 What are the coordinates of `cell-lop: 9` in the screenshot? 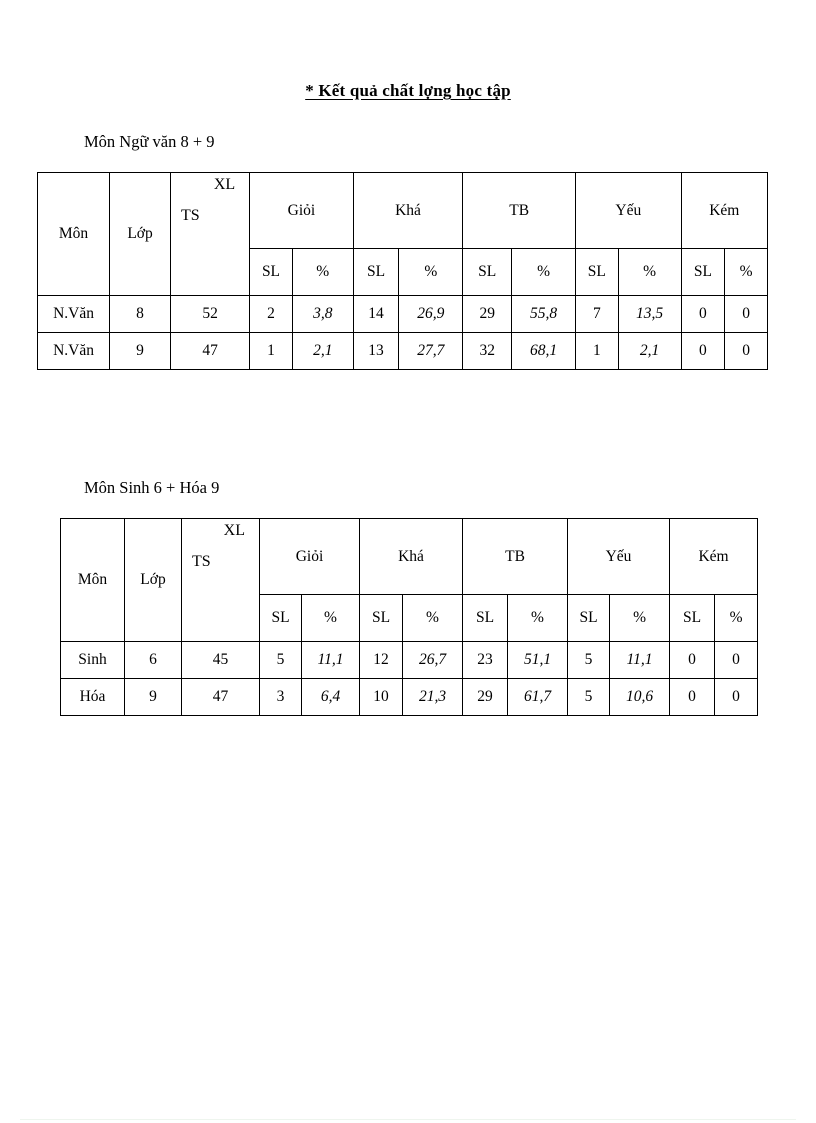 It's located at (153, 697).